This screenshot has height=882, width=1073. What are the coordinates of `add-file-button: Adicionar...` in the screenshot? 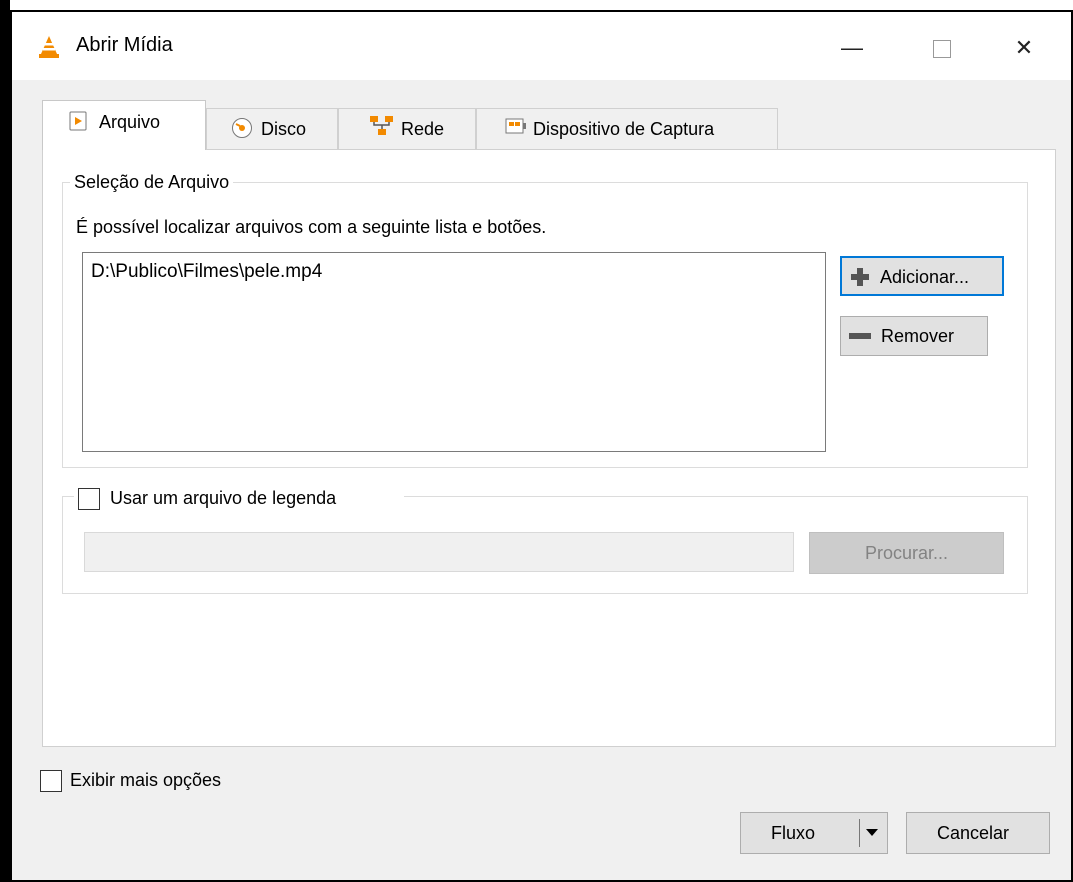 It's located at (922, 276).